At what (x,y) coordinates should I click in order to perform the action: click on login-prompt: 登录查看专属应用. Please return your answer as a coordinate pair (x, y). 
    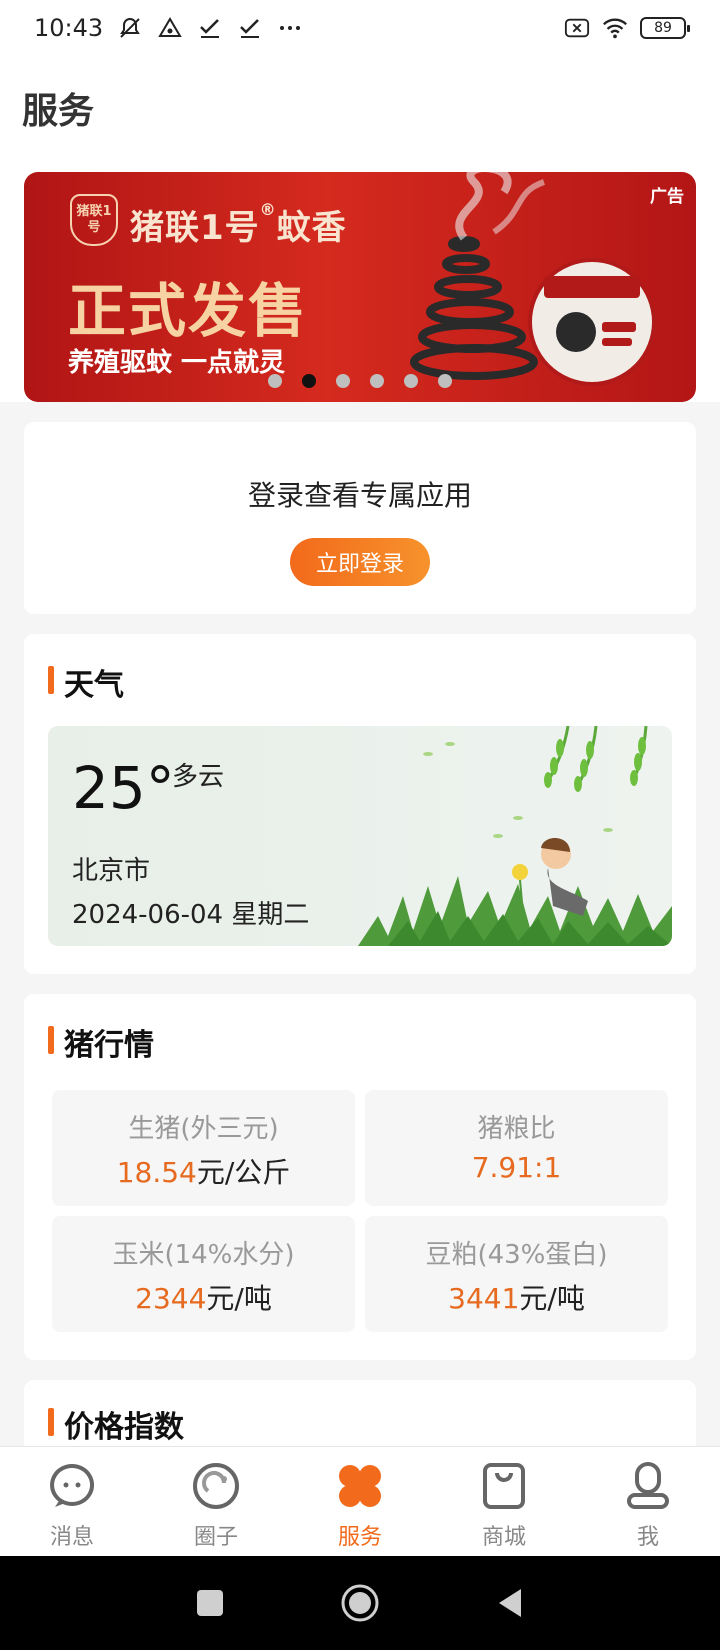
    Looking at the image, I should click on (359, 495).